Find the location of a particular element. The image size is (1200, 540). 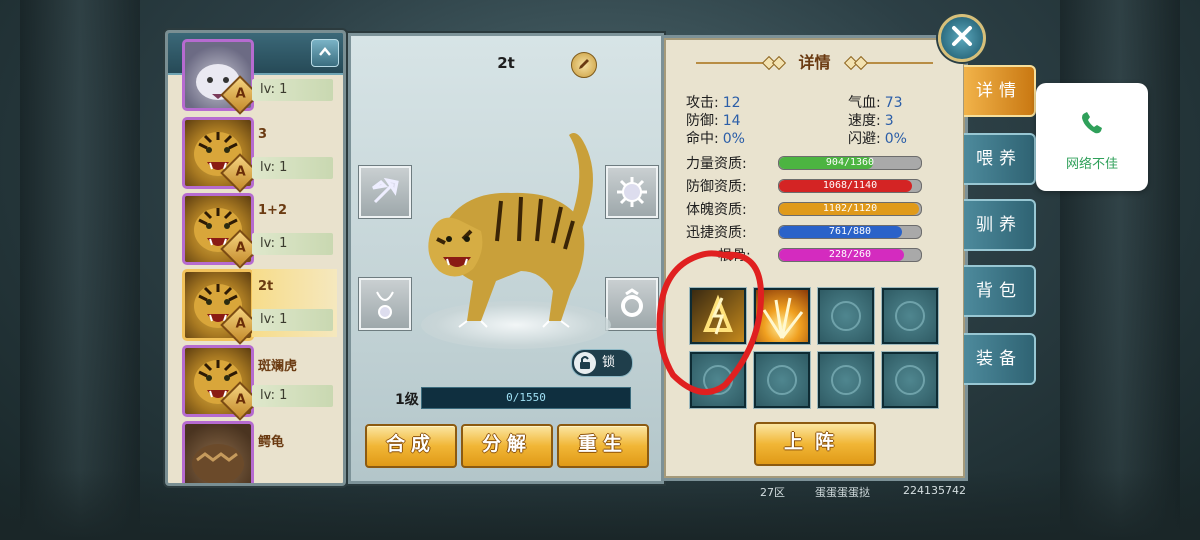

pet-list-item: A 1+2 lv: 1 is located at coordinates (255, 231).